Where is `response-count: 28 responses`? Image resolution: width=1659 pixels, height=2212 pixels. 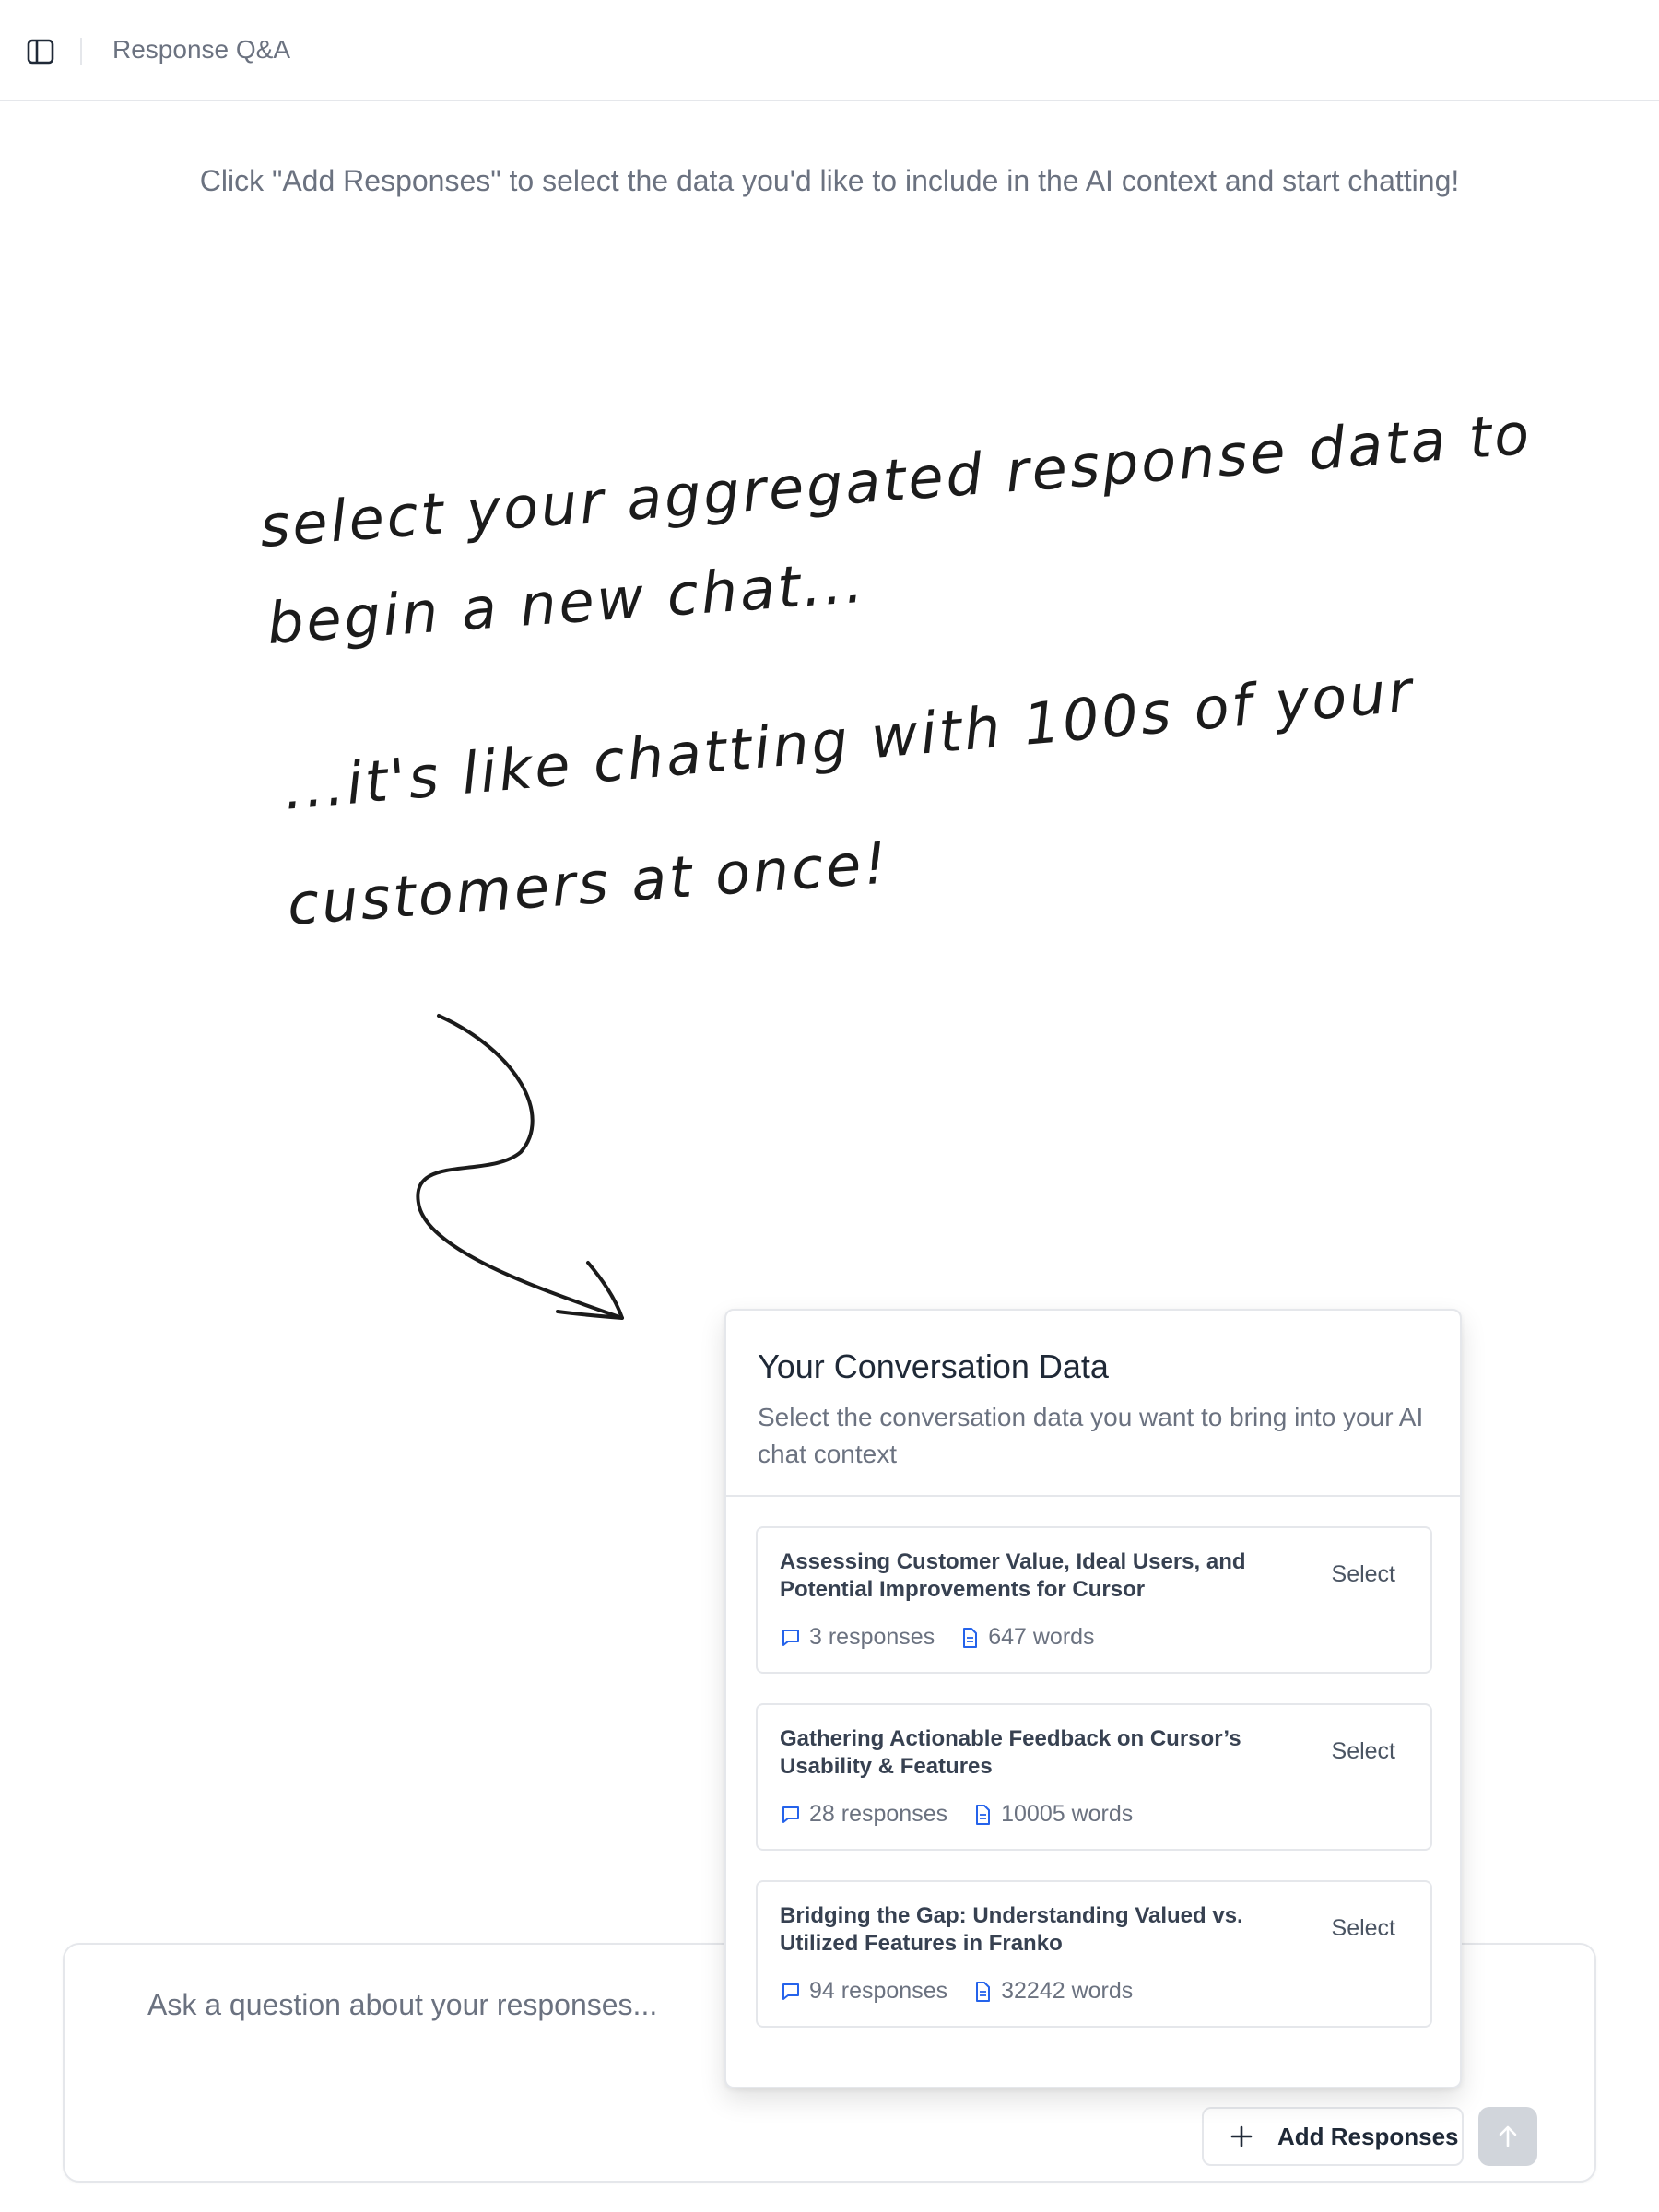
response-count: 28 responses is located at coordinates (878, 1814).